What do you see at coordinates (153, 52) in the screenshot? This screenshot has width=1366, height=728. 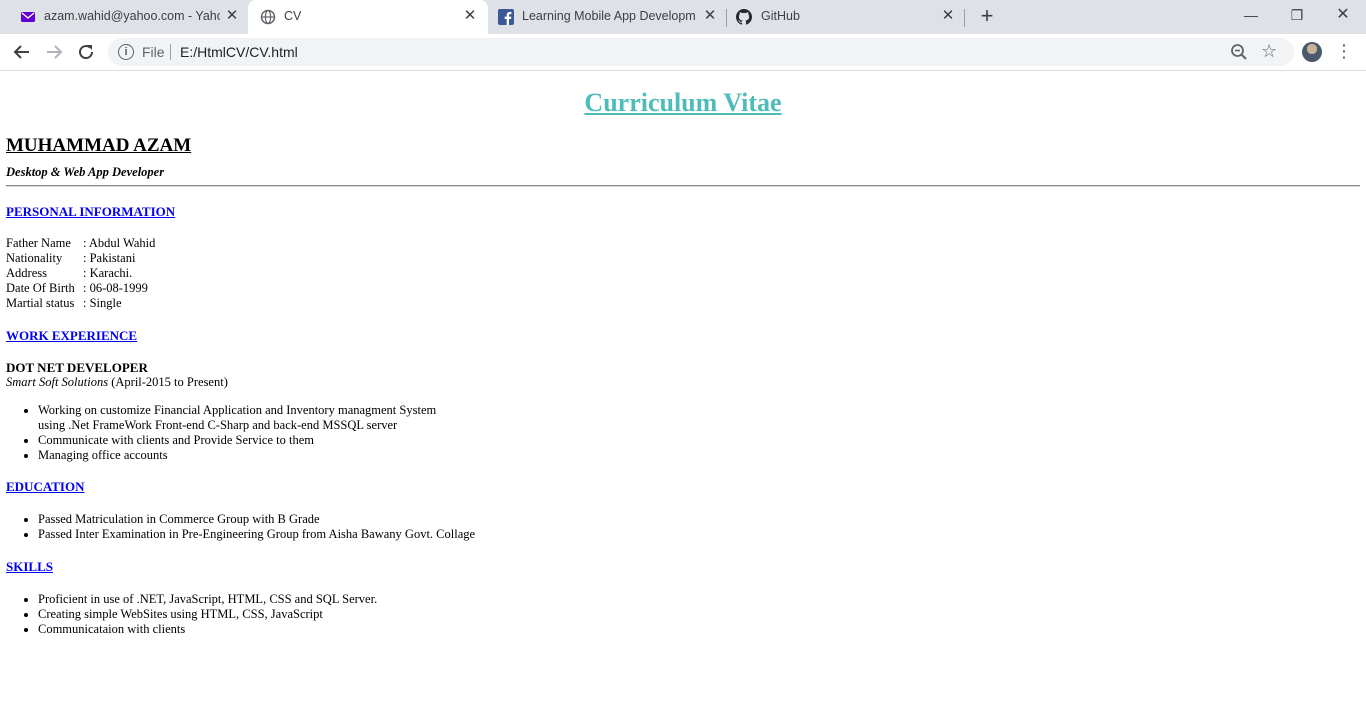 I see `scheme-chip: File` at bounding box center [153, 52].